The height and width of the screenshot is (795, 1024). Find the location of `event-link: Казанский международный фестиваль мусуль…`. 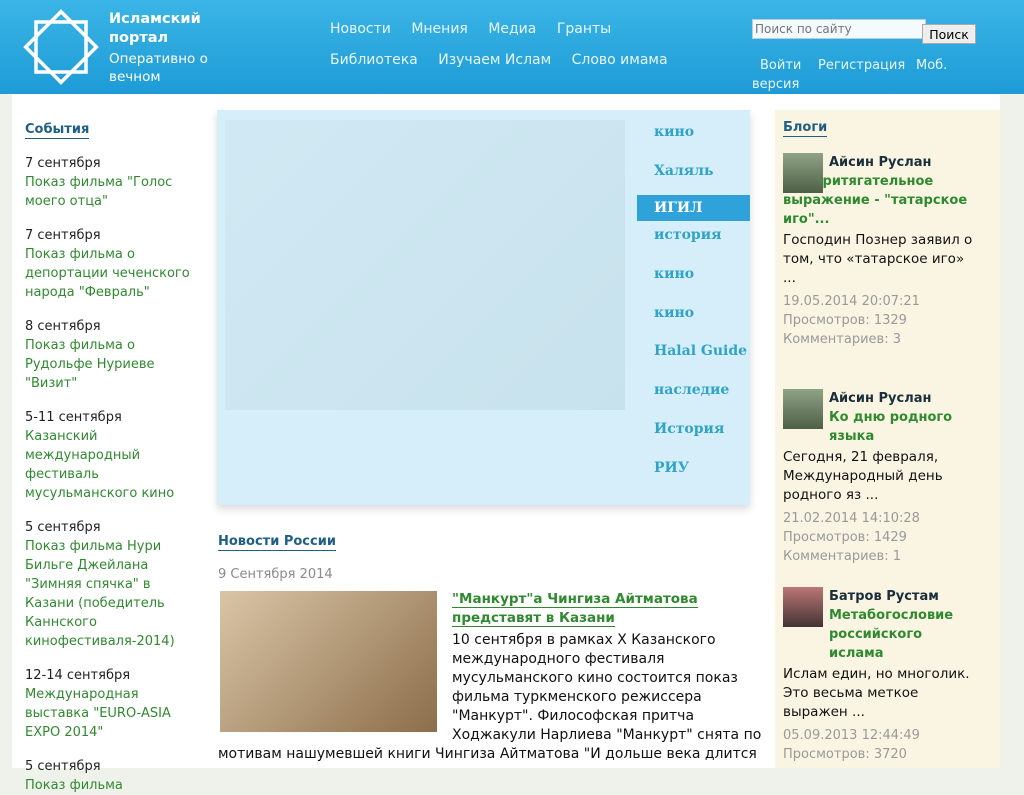

event-link: Казанский международный фестиваль мусуль… is located at coordinates (112, 465).